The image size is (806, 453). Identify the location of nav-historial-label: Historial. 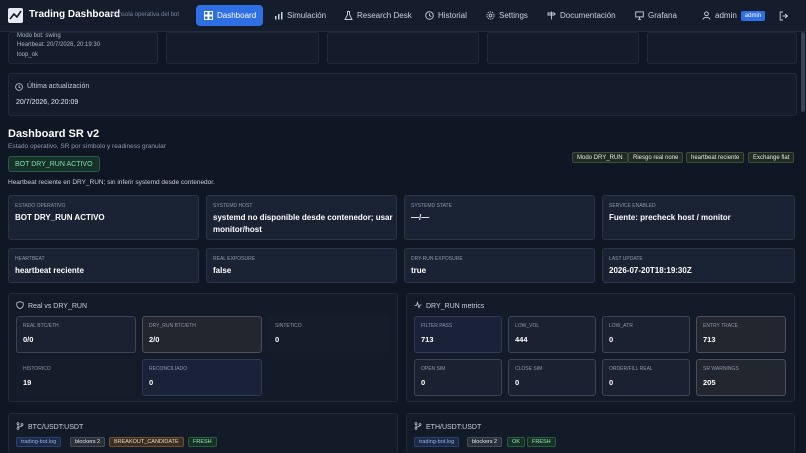
(452, 15).